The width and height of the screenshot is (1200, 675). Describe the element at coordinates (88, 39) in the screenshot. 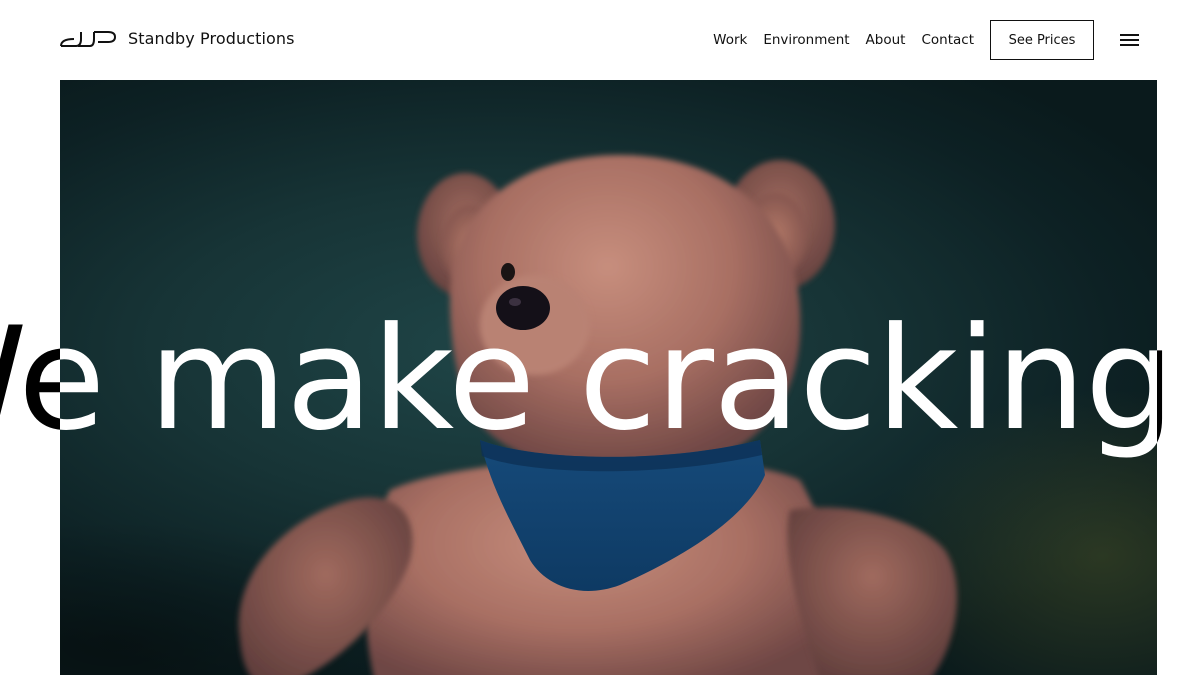

I see `standby-monogram-logo-icon` at that location.